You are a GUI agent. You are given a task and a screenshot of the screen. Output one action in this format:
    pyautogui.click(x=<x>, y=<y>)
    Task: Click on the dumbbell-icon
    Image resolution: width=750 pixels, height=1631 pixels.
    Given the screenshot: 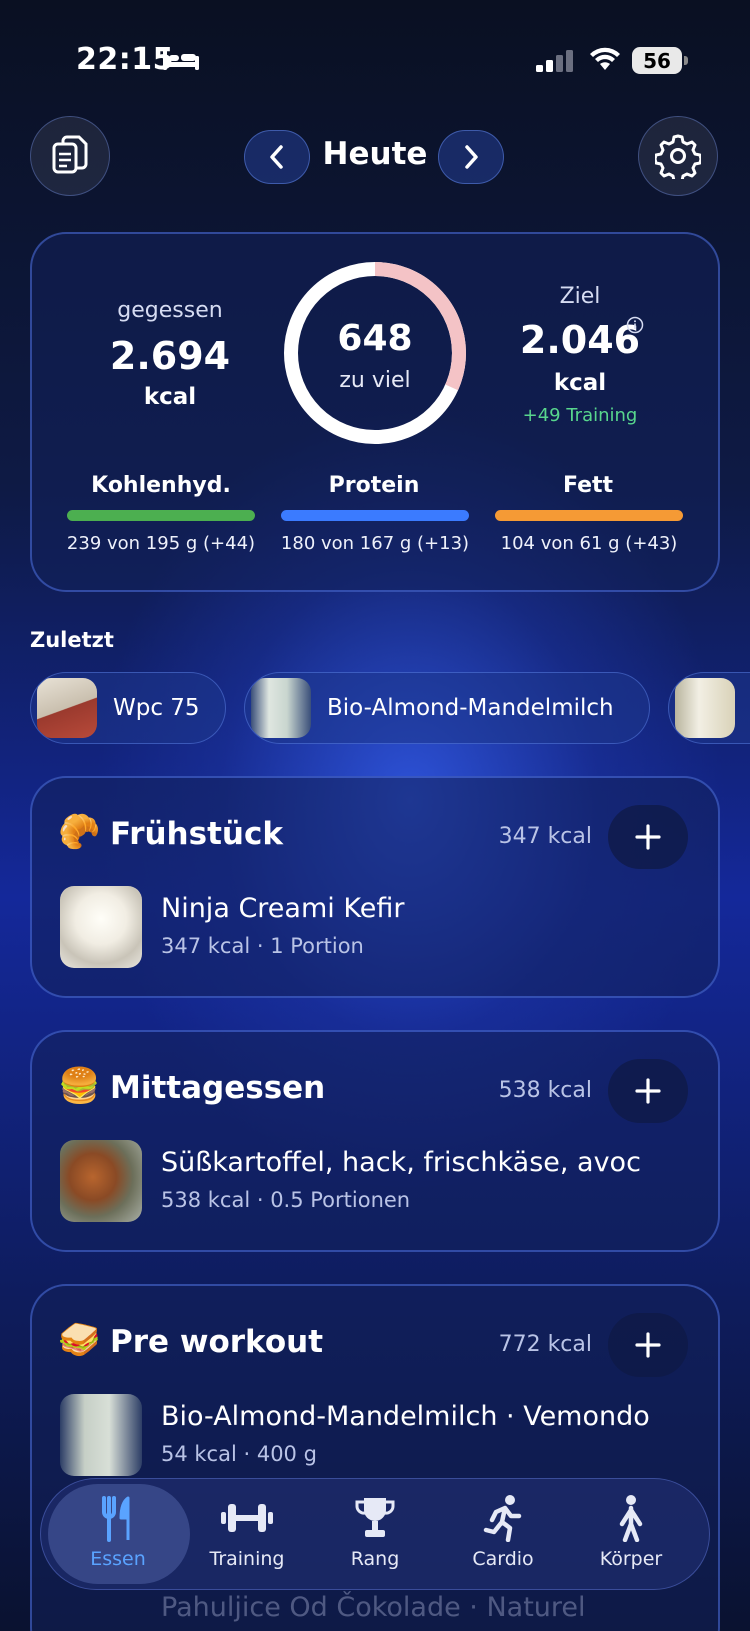 What is the action you would take?
    pyautogui.click(x=247, y=1518)
    